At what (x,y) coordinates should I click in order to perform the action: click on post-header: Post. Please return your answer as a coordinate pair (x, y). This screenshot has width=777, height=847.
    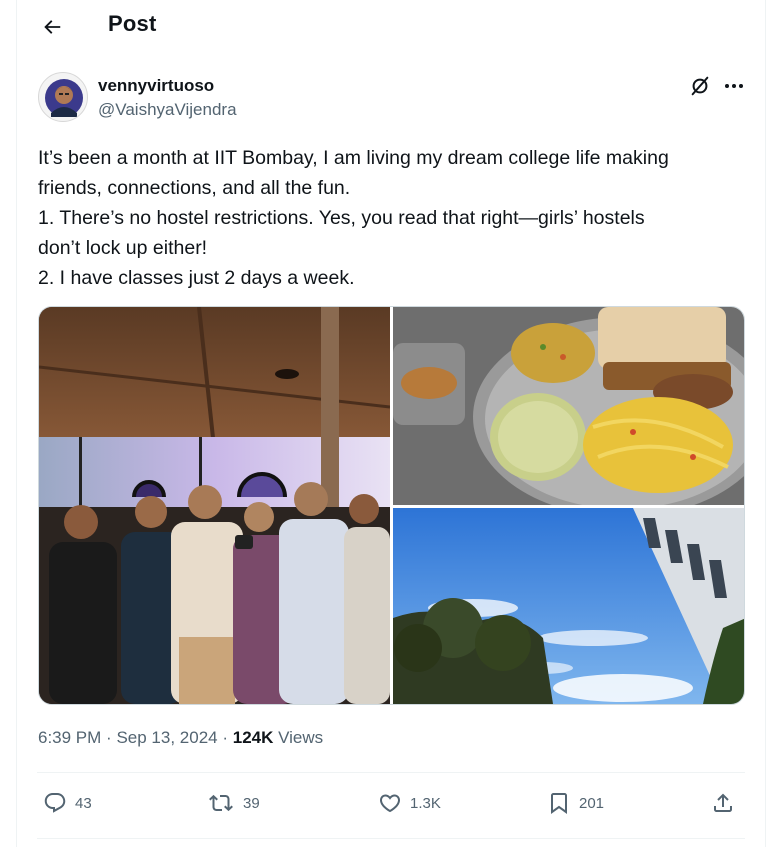
    Looking at the image, I should click on (392, 26).